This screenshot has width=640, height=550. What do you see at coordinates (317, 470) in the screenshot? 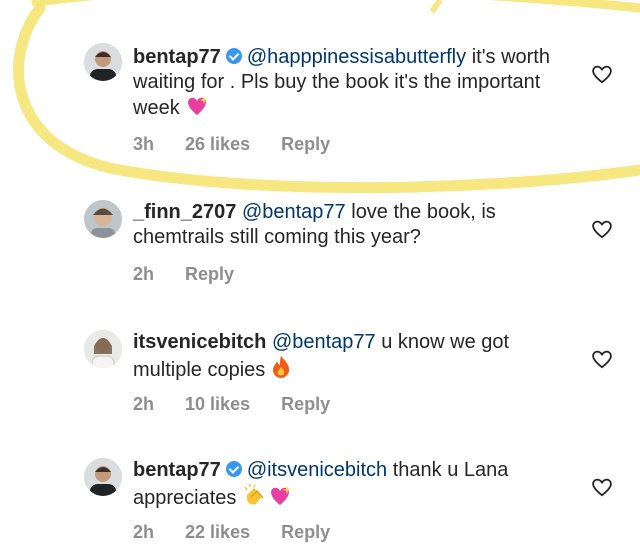
I see `comment-mention: @itsvenicebitch` at bounding box center [317, 470].